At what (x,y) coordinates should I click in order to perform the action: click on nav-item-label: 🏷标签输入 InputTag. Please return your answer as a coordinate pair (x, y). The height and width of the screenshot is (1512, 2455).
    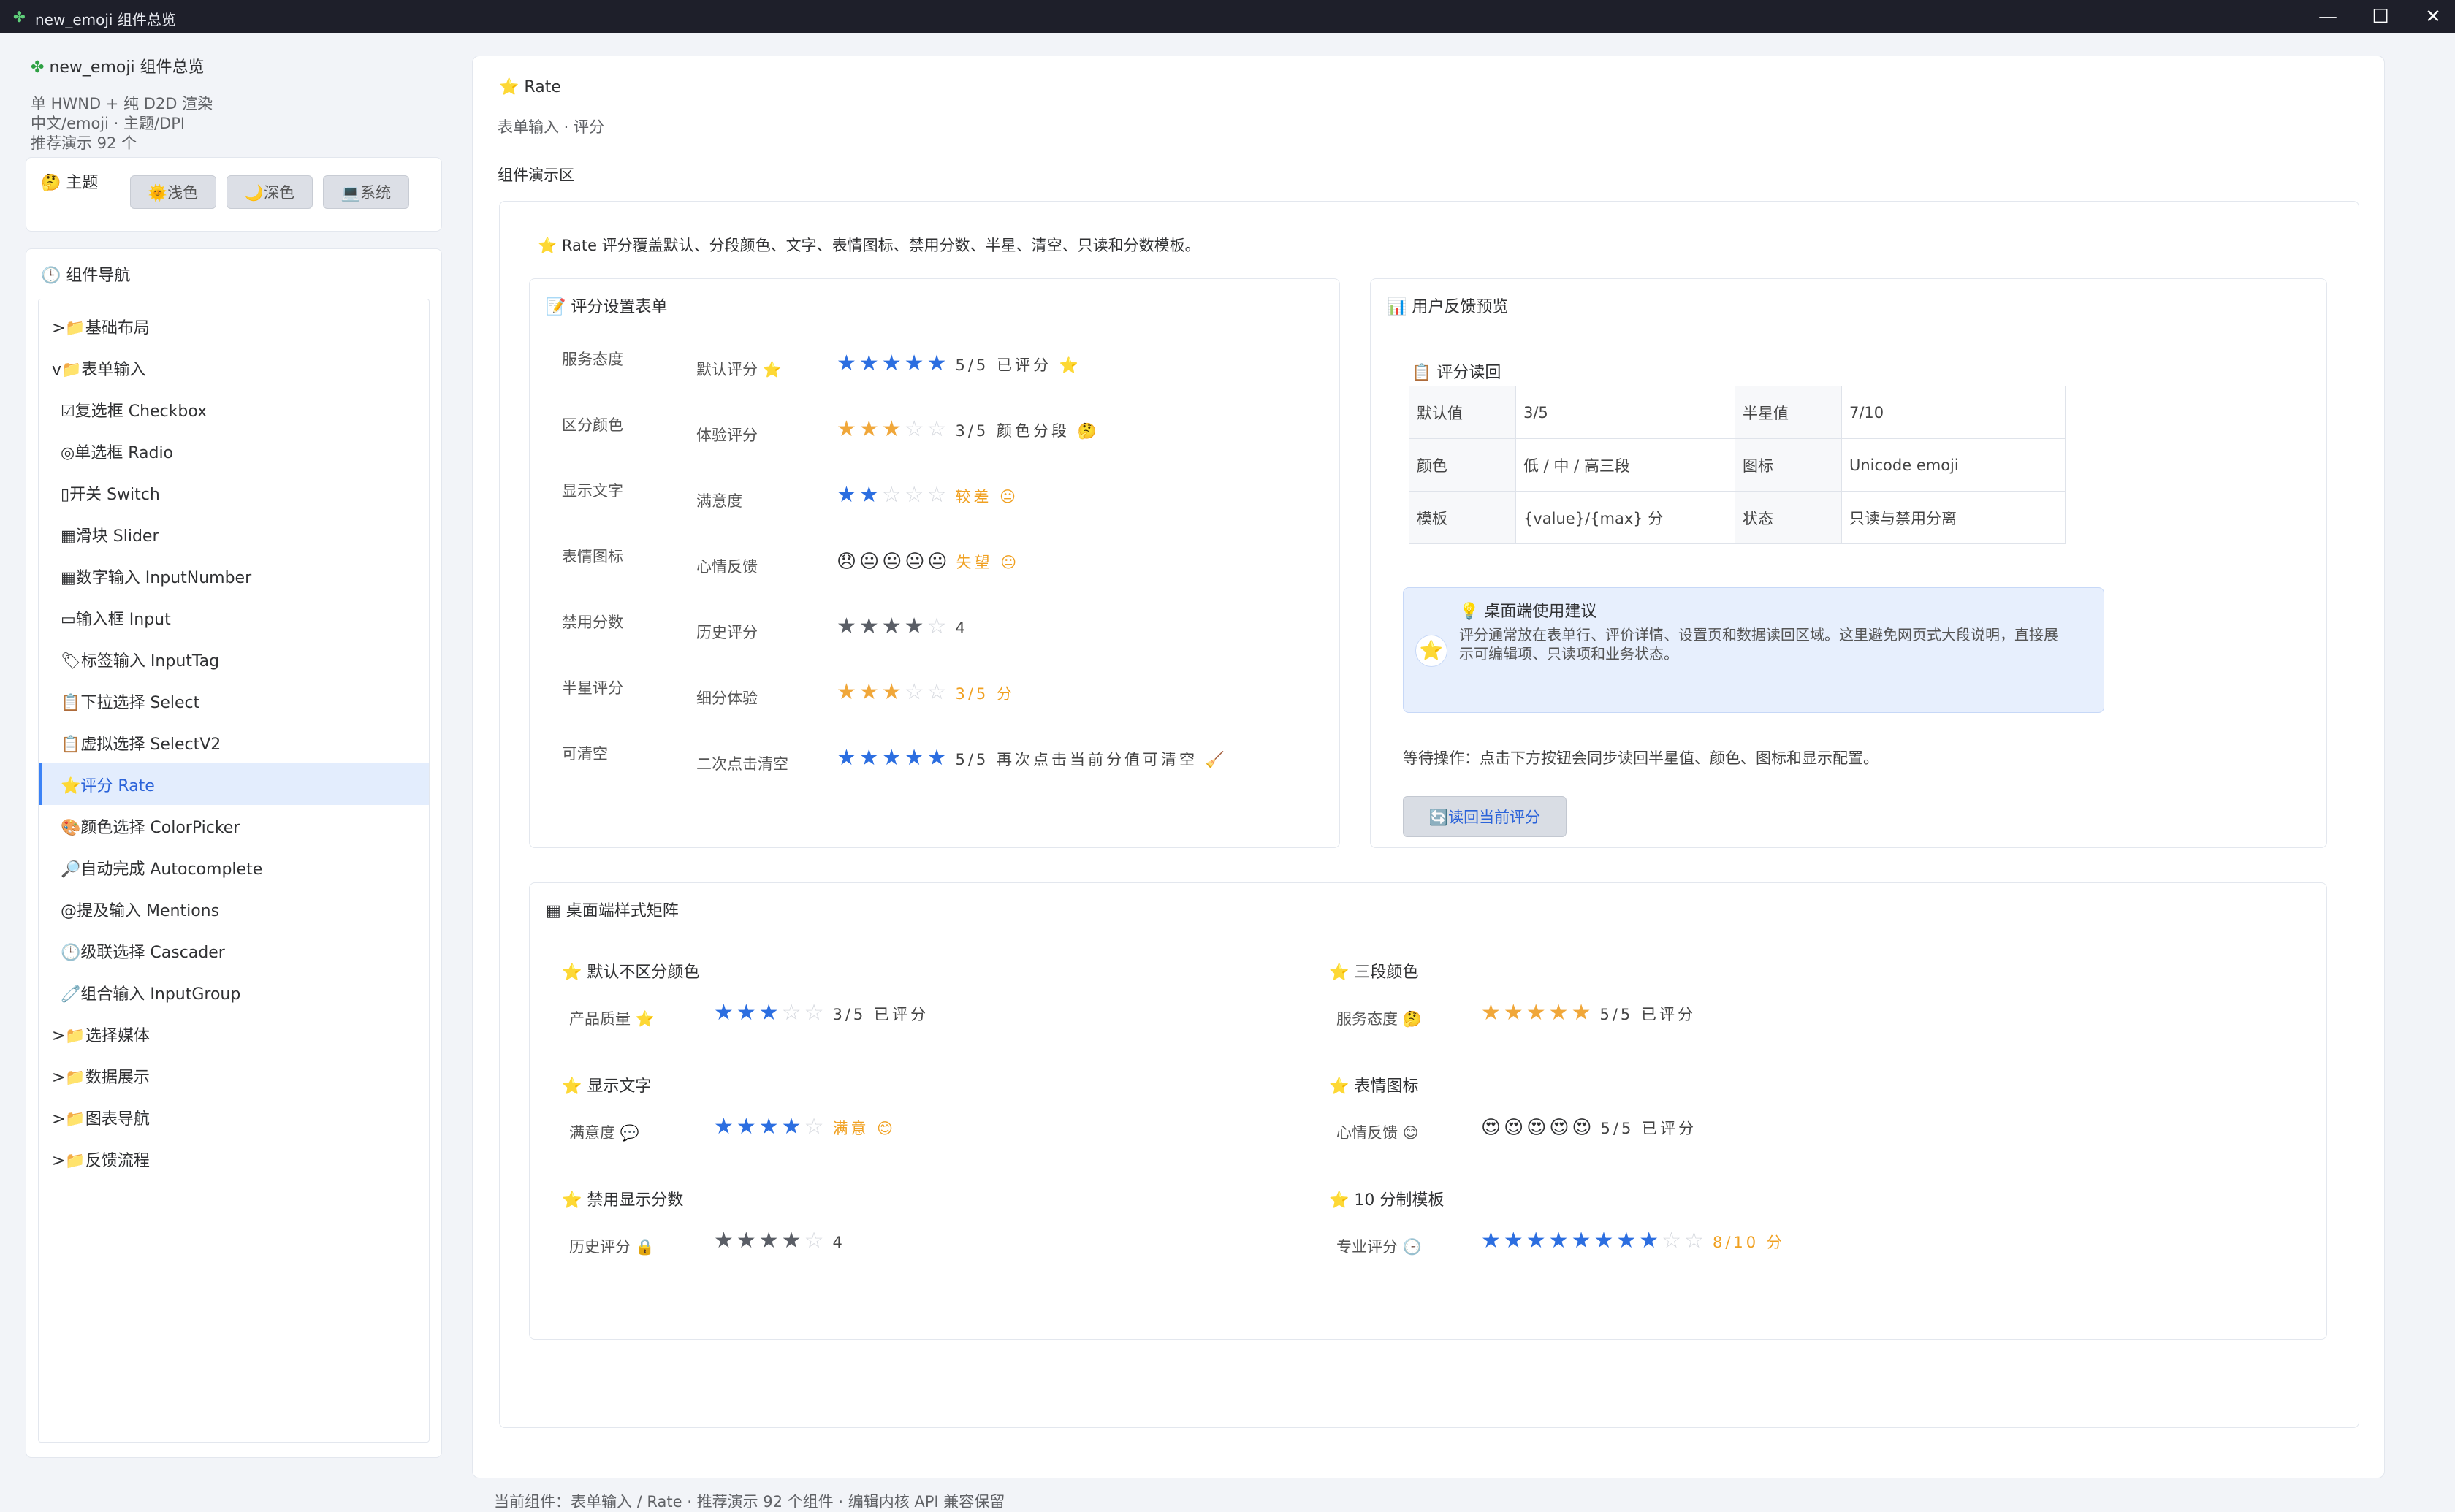
    Looking at the image, I should click on (140, 661).